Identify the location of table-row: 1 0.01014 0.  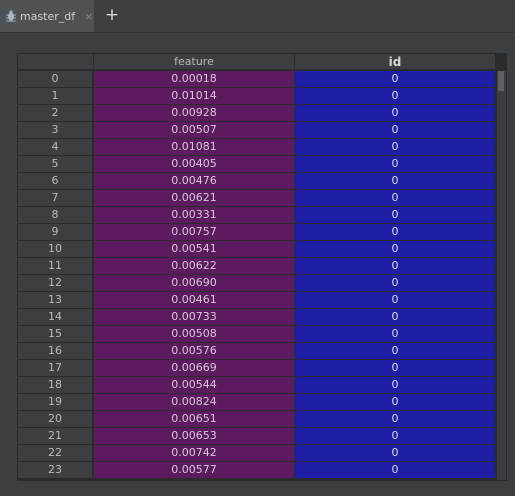
(257, 96).